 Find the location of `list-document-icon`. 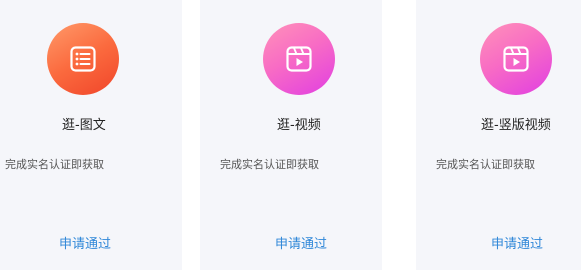

list-document-icon is located at coordinates (83, 59).